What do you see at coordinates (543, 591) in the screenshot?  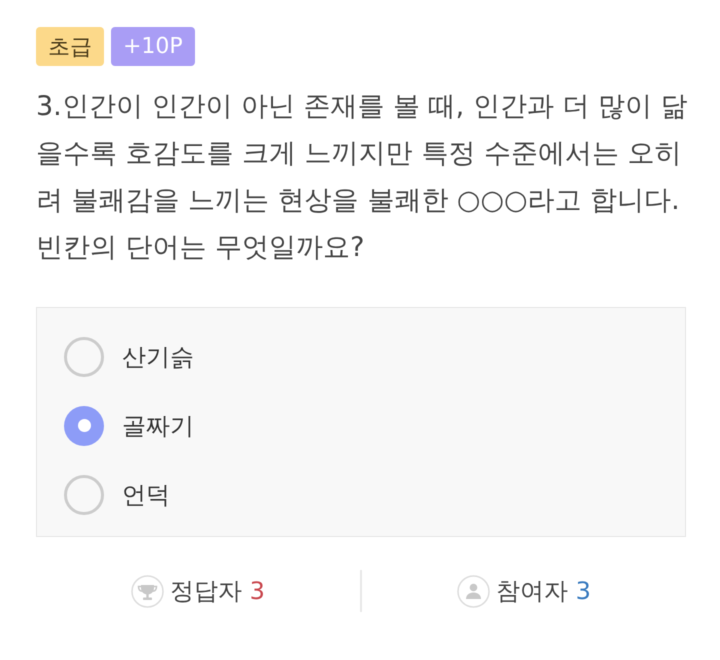 I see `participant-count: 참여자 3` at bounding box center [543, 591].